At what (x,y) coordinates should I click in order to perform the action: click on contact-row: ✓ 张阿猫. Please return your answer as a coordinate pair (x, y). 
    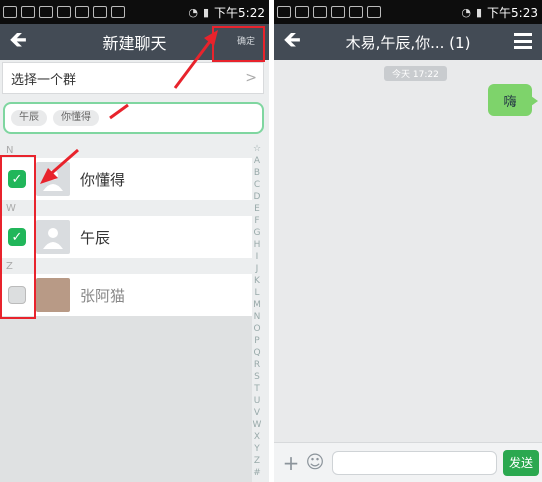
    Looking at the image, I should click on (126, 295).